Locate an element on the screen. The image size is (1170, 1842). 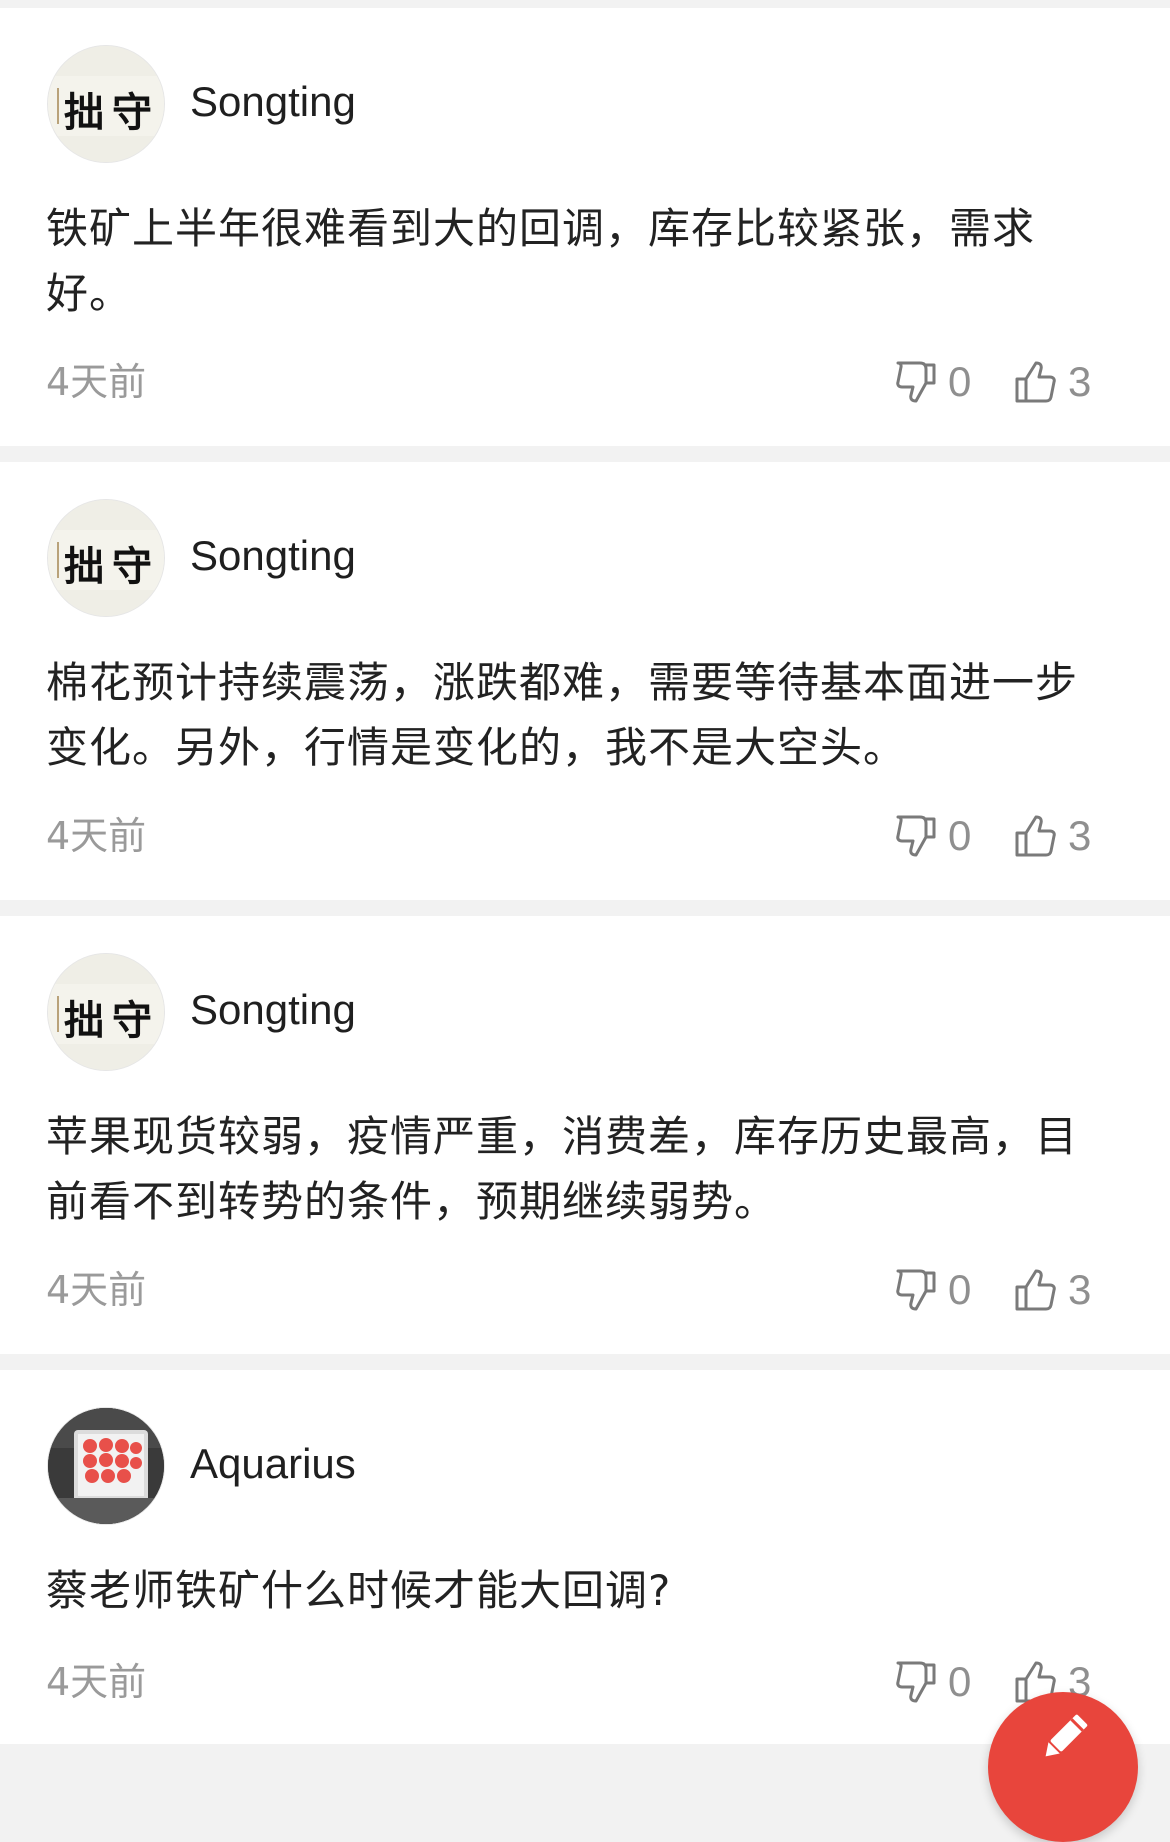
comment-text: 铁矿上半年很难看到大的回调，库存比较紧张，需求好。 is located at coordinates (541, 261).